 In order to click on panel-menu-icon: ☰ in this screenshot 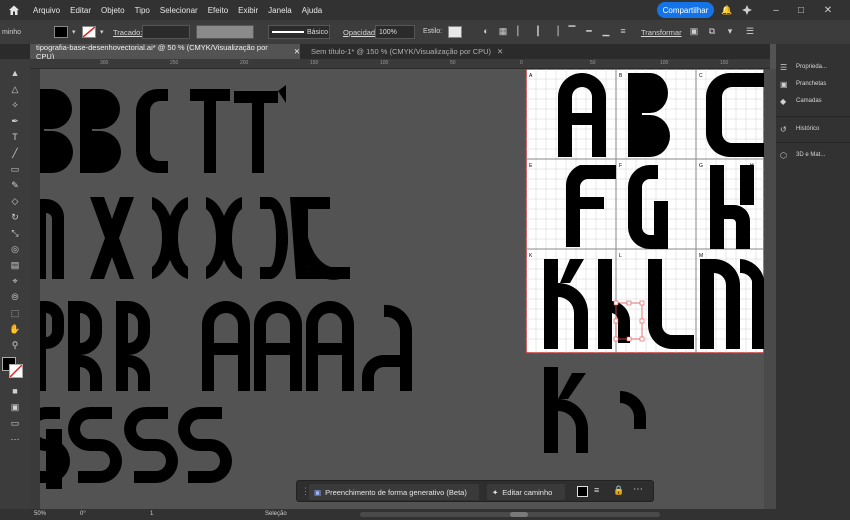, I will do `click(750, 31)`.